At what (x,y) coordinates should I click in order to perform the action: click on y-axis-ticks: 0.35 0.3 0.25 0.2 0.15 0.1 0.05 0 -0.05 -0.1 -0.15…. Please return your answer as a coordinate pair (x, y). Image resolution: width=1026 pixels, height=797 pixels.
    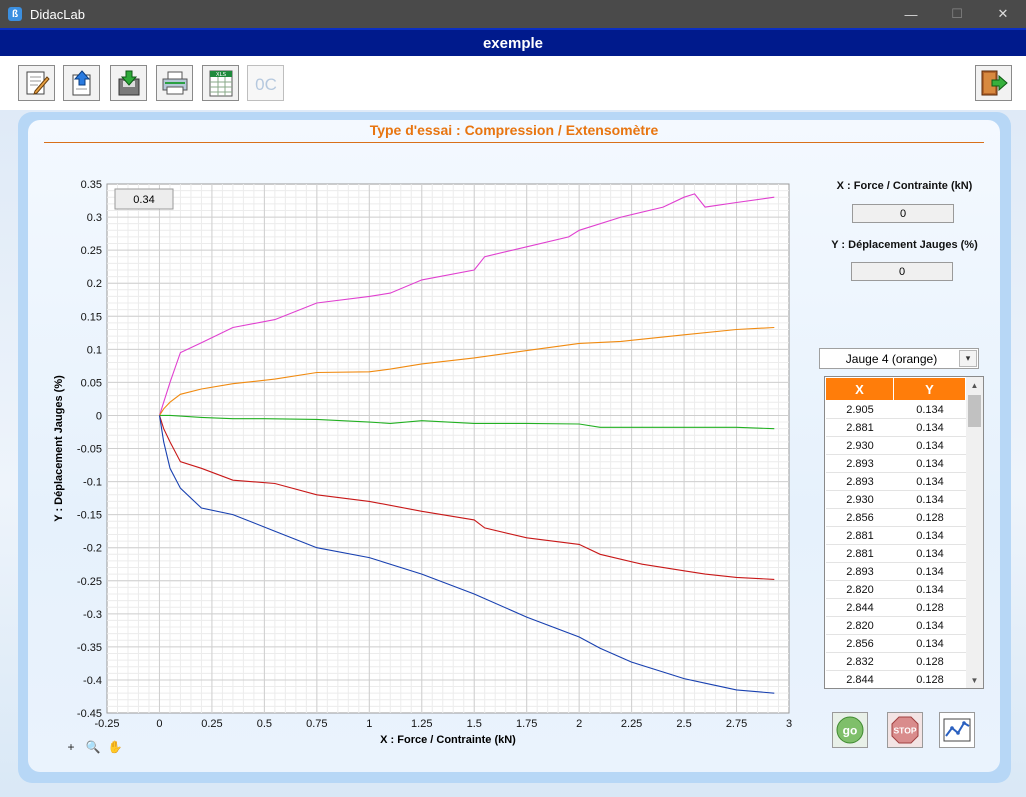
    Looking at the image, I should click on (89, 449).